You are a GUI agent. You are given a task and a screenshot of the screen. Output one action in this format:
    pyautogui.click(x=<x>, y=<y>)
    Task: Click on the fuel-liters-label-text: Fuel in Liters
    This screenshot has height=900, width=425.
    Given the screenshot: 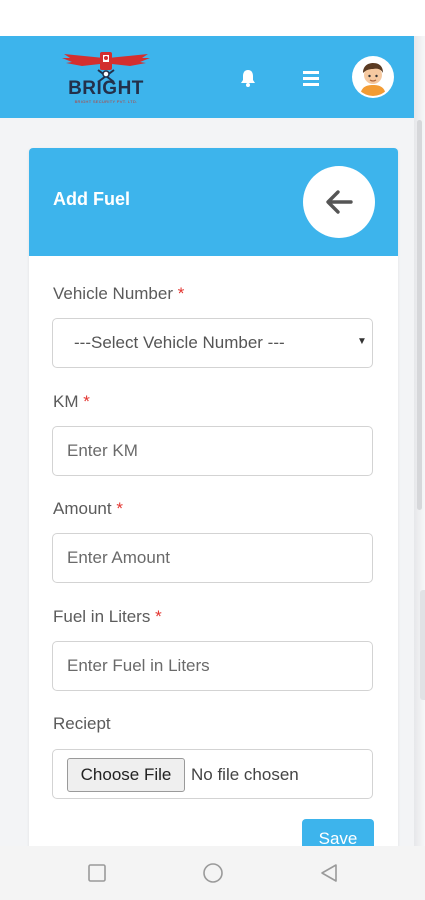 What is the action you would take?
    pyautogui.click(x=102, y=616)
    